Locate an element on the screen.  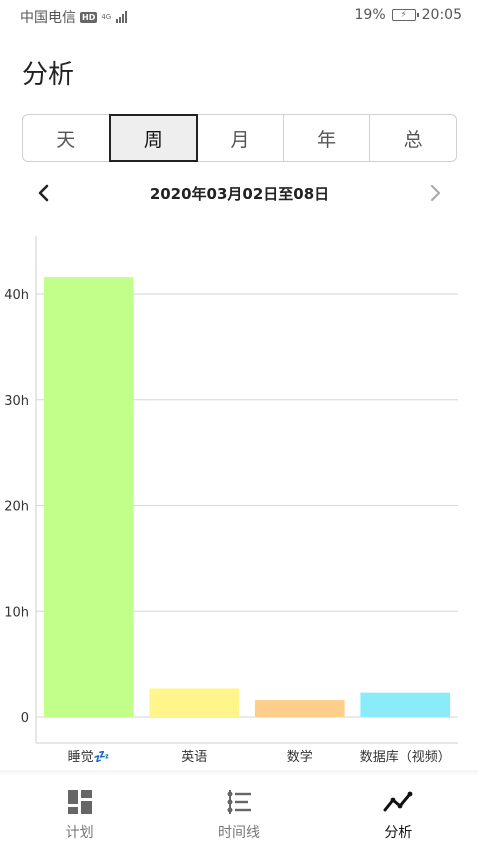
tab-day: 天 is located at coordinates (66, 138).